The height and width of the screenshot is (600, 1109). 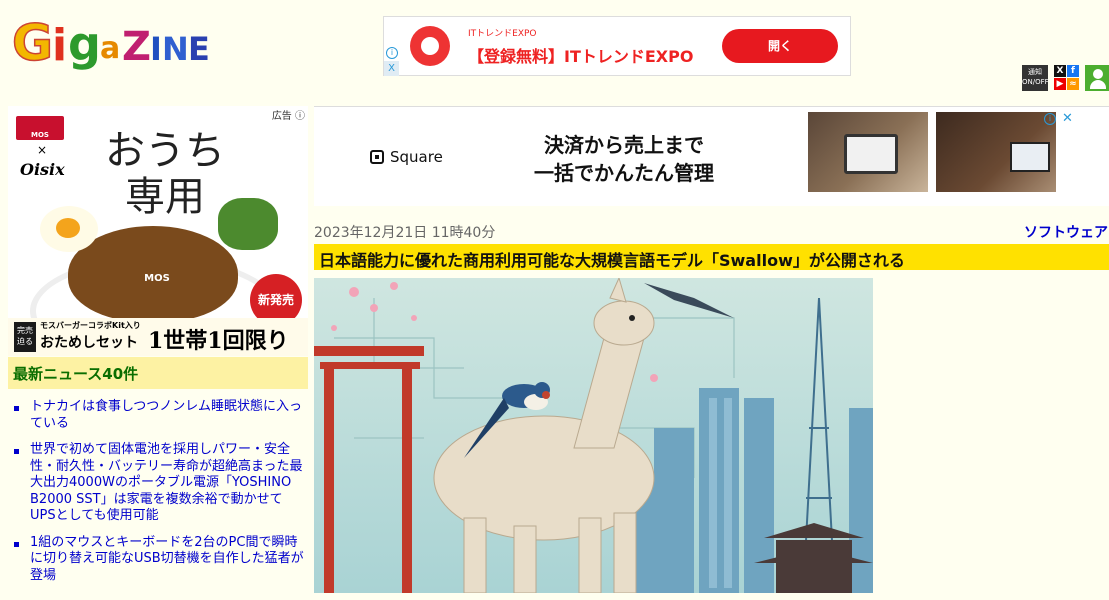 I want to click on svg-text: Z, so click(x=136, y=47).